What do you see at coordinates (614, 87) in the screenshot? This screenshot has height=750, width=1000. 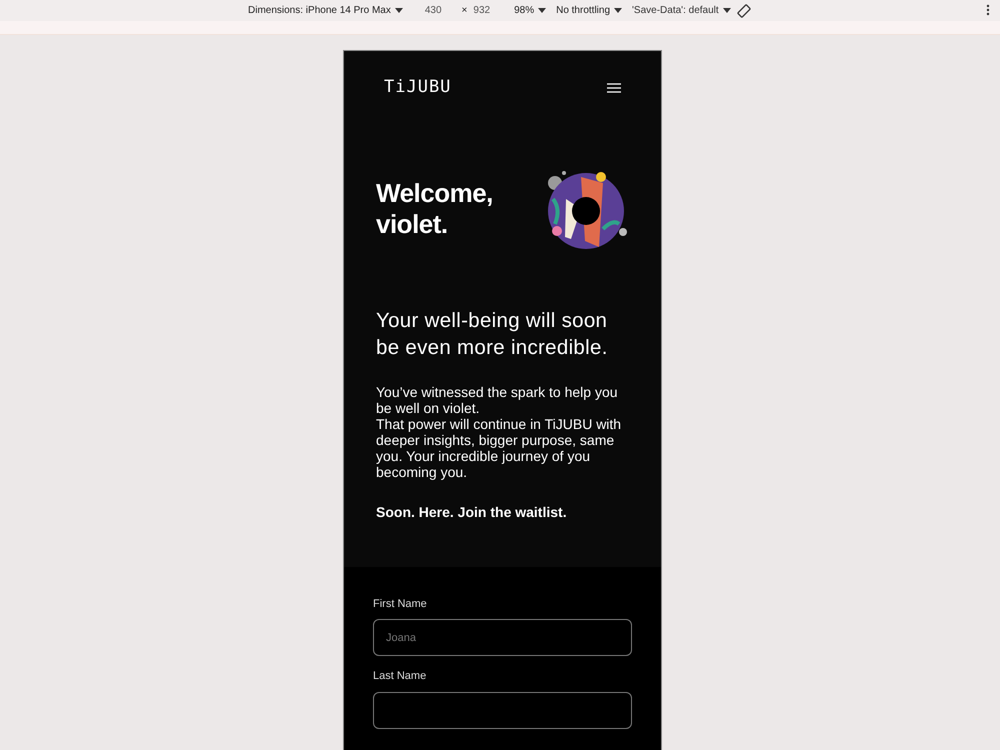 I see `menu-icon` at bounding box center [614, 87].